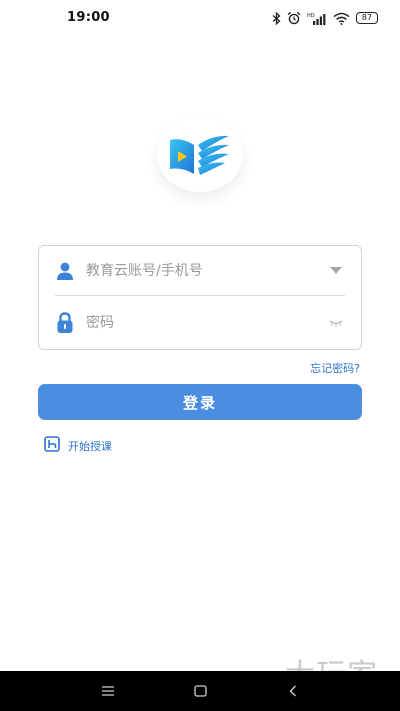  Describe the element at coordinates (294, 18) in the screenshot. I see `alarm-icon` at that location.